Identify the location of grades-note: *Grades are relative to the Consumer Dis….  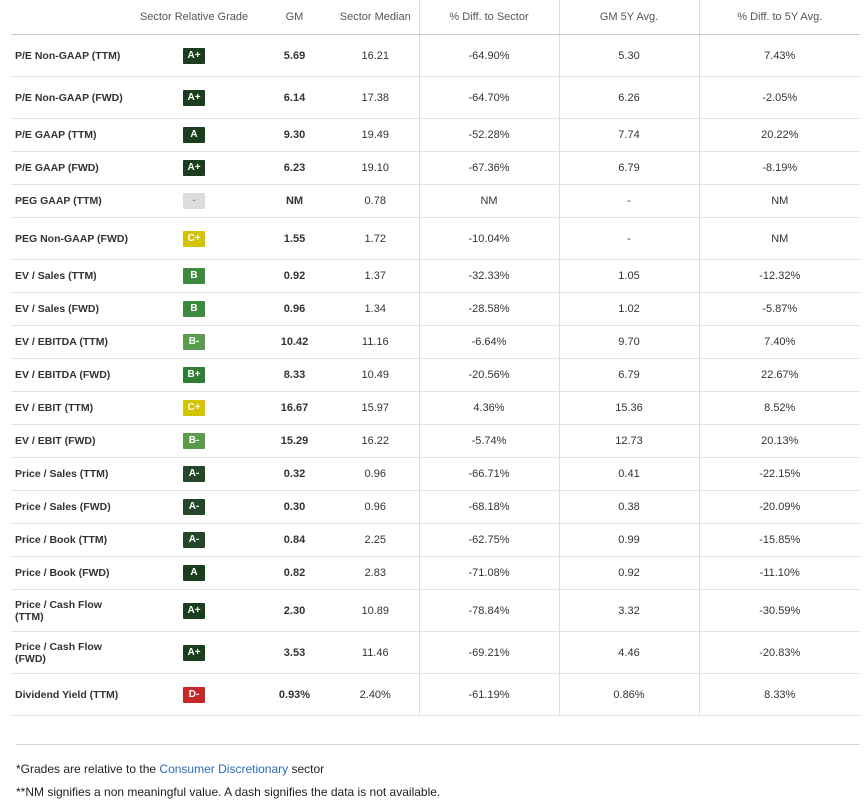
(170, 769).